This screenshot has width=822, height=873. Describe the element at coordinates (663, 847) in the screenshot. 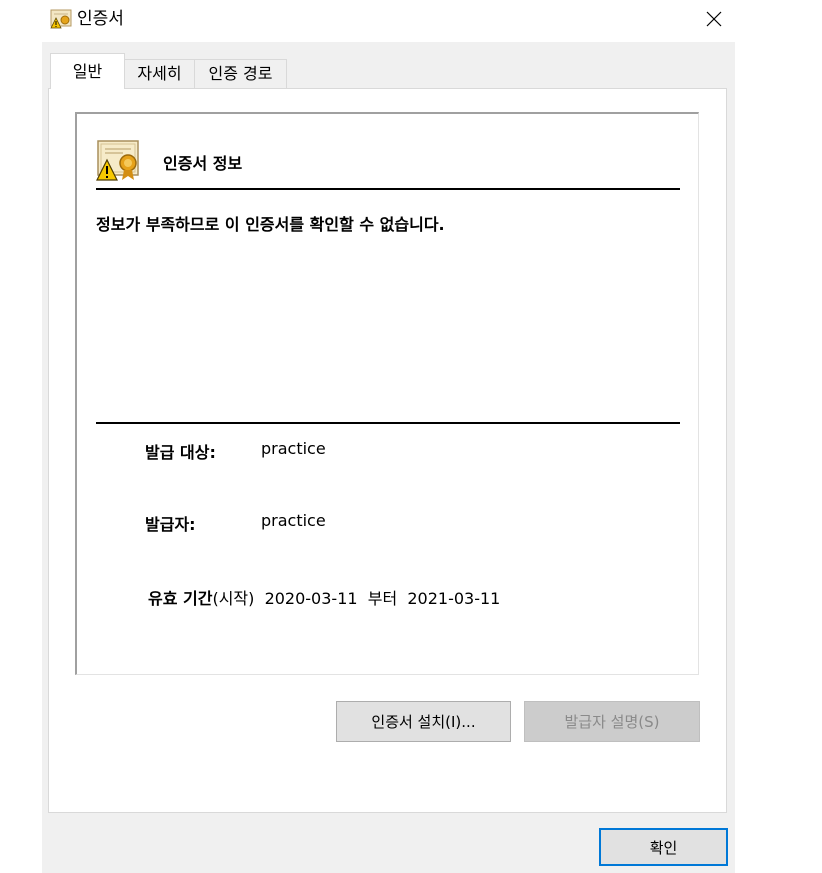

I see `ok-button: 확인` at that location.